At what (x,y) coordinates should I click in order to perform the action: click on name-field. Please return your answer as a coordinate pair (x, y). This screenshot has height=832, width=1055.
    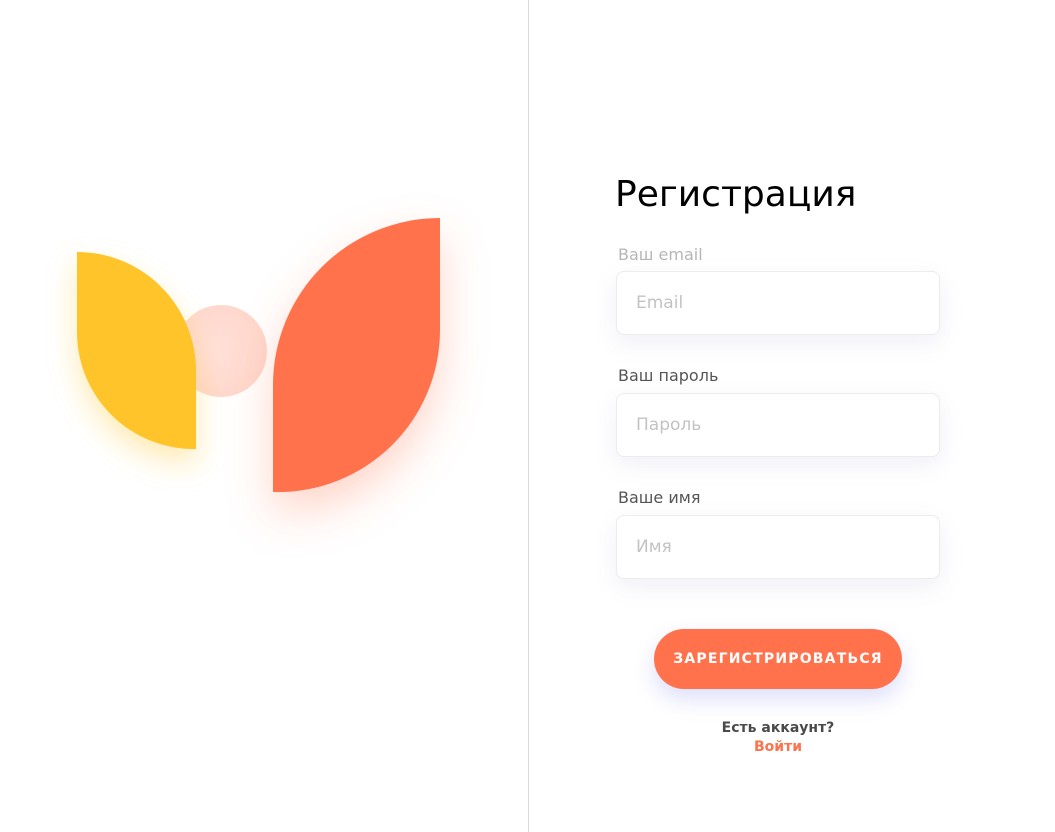
    Looking at the image, I should click on (778, 547).